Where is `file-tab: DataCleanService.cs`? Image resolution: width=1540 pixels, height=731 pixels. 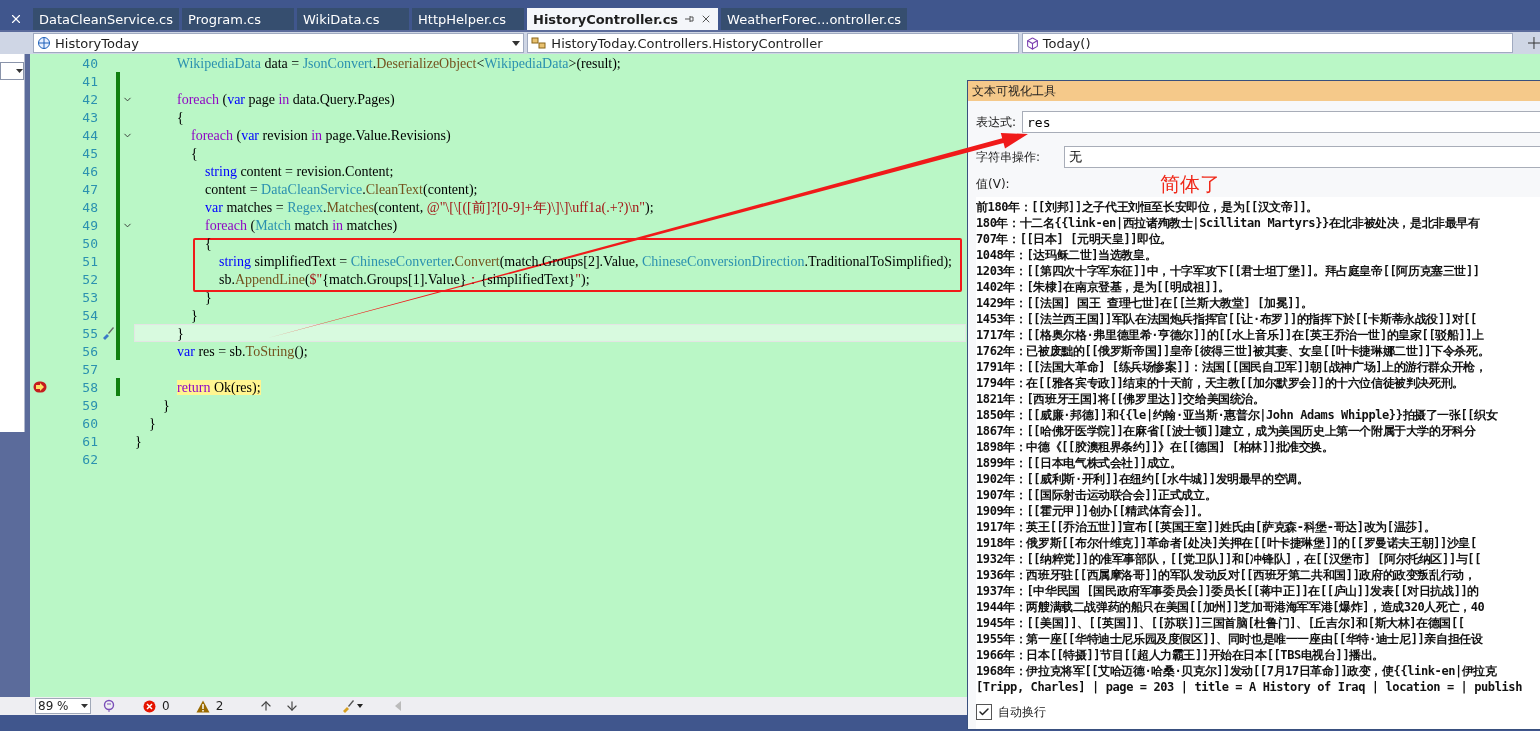 file-tab: DataCleanService.cs is located at coordinates (106, 19).